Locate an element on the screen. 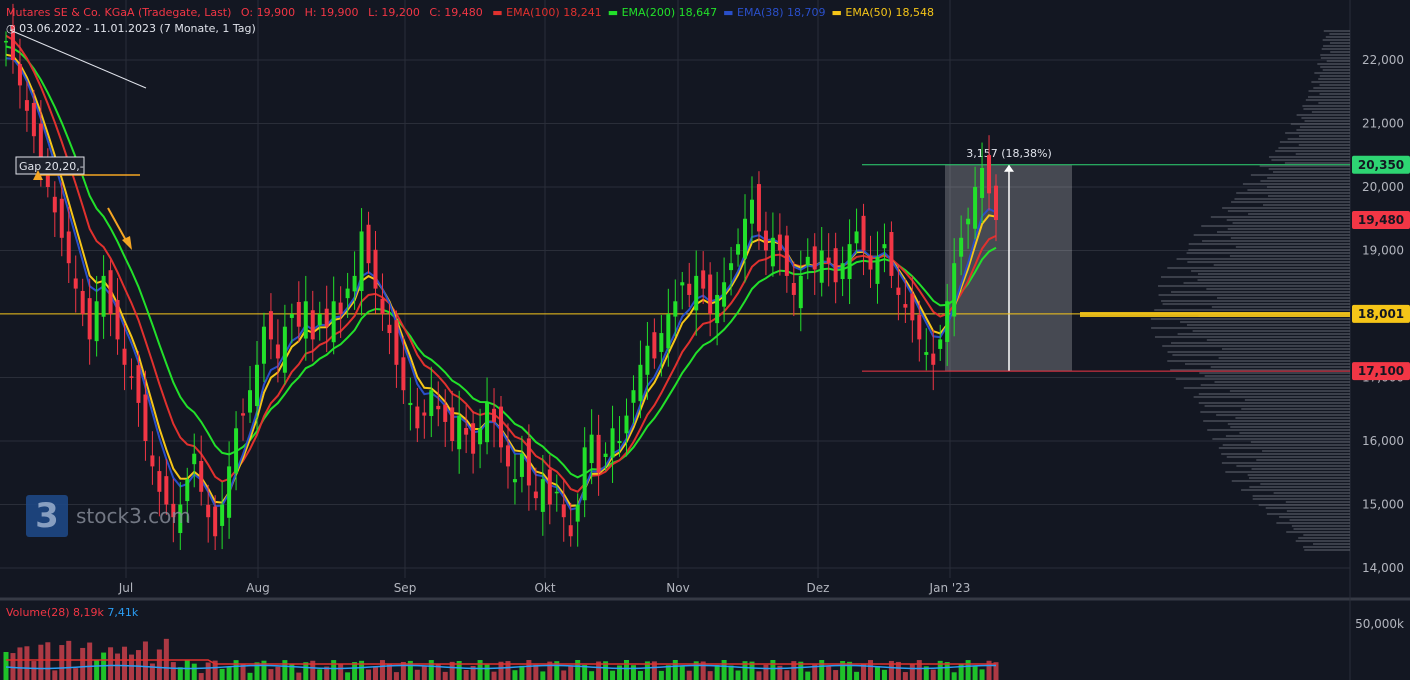  x-tick-label: Dez is located at coordinates (818, 588).